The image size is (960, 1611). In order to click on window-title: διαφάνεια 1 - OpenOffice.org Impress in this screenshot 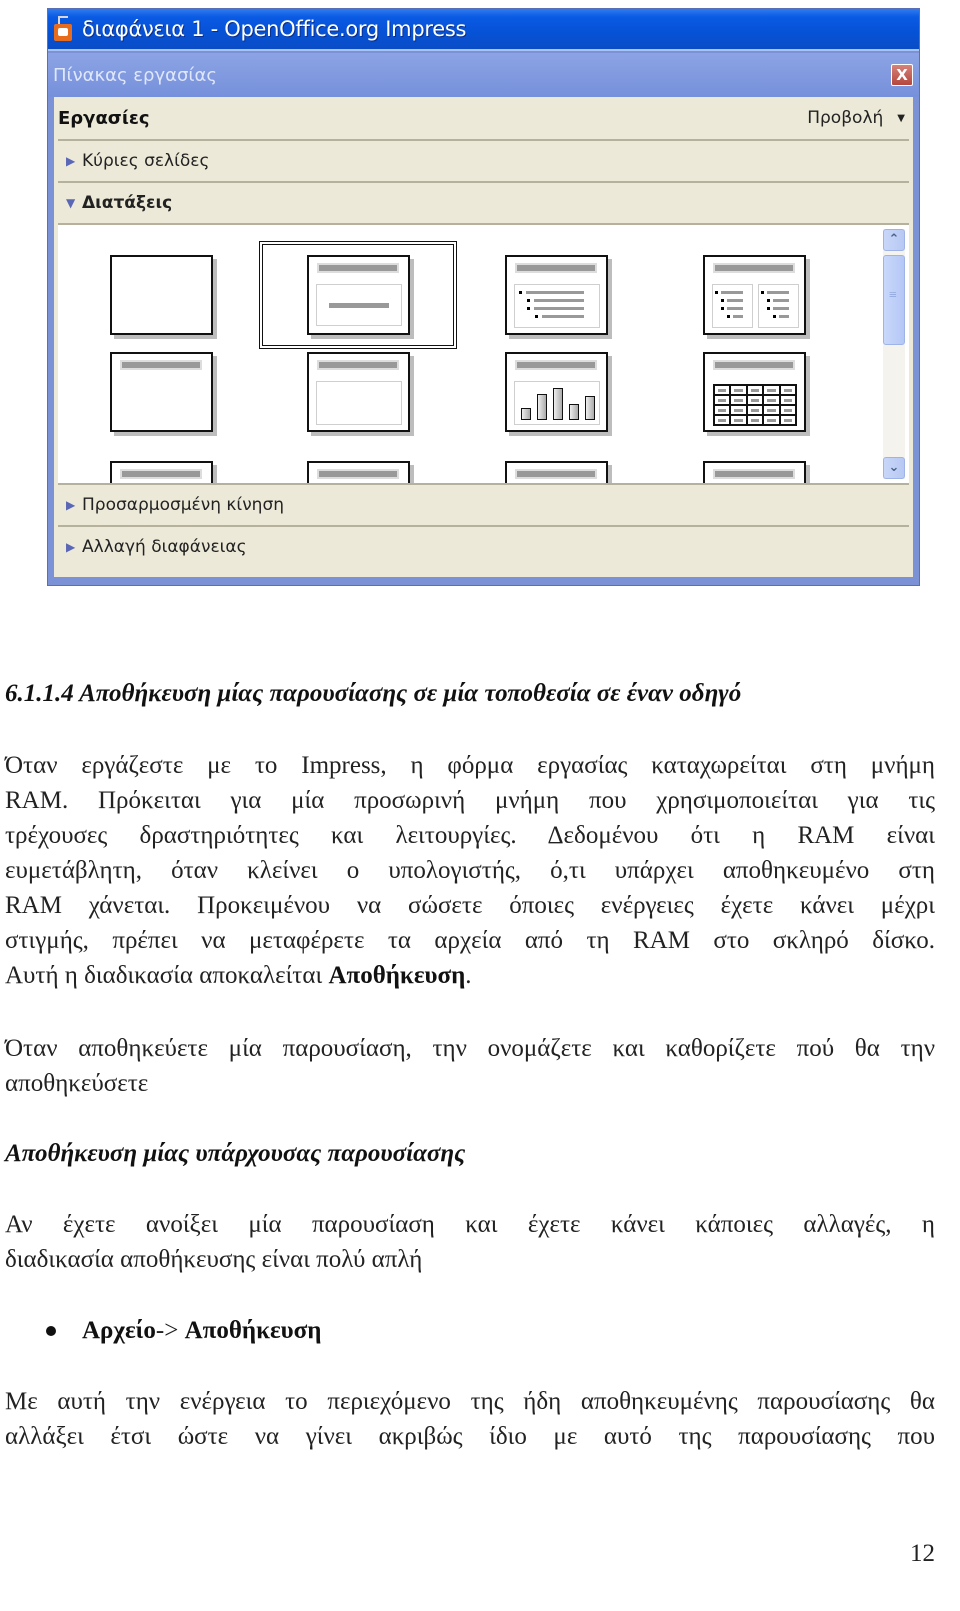, I will do `click(274, 29)`.